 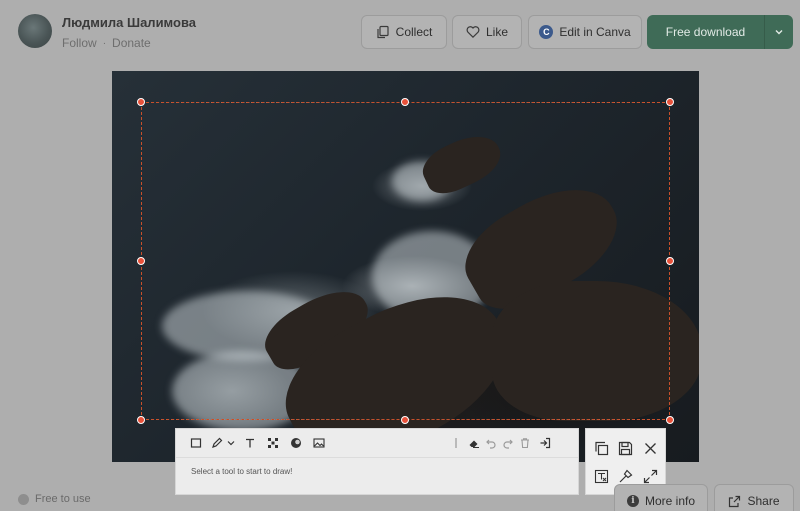 I want to click on pin-icon, so click(x=625, y=475).